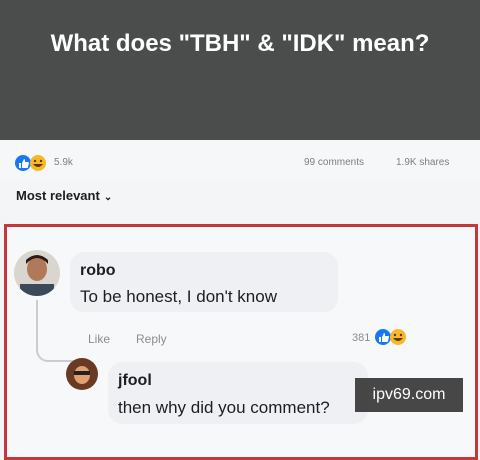 Image resolution: width=480 pixels, height=460 pixels. What do you see at coordinates (422, 162) in the screenshot?
I see `shares-count: 1.9K shares` at bounding box center [422, 162].